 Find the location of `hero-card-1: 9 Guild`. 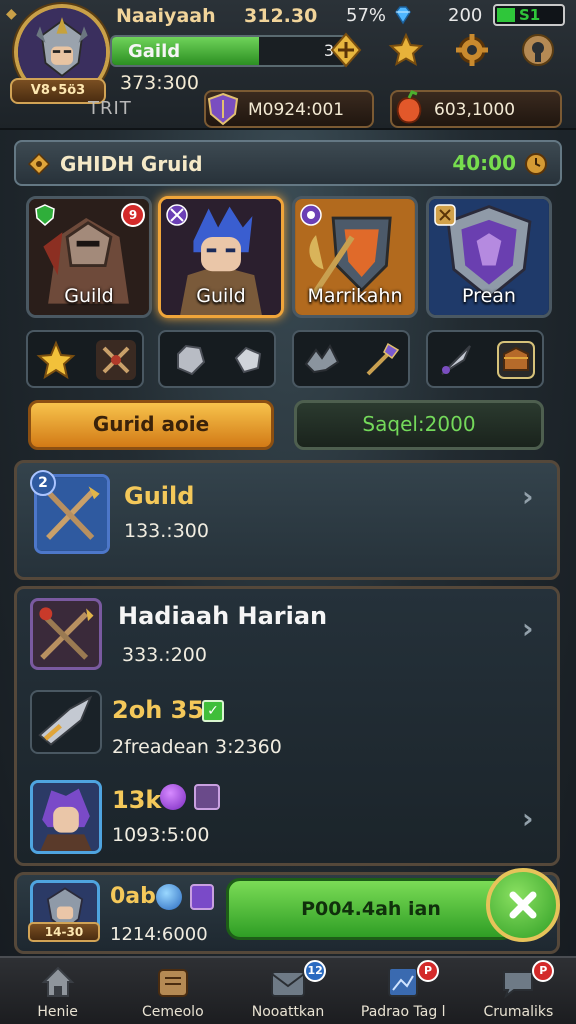

hero-card-1: 9 Guild is located at coordinates (89, 257).